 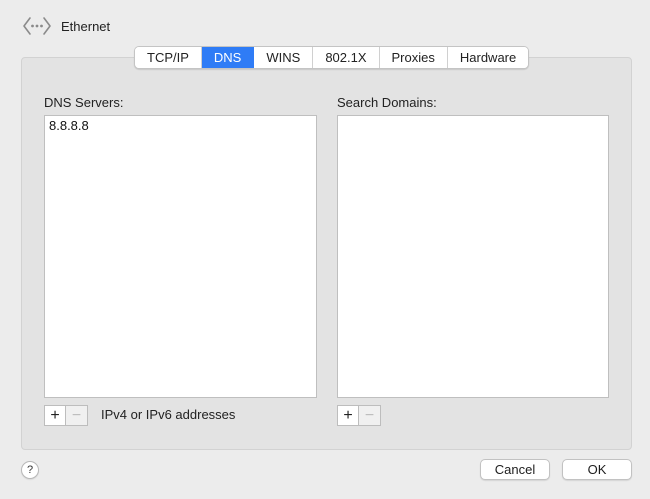 What do you see at coordinates (346, 57) in the screenshot?
I see `tab-8021x: 802.1X` at bounding box center [346, 57].